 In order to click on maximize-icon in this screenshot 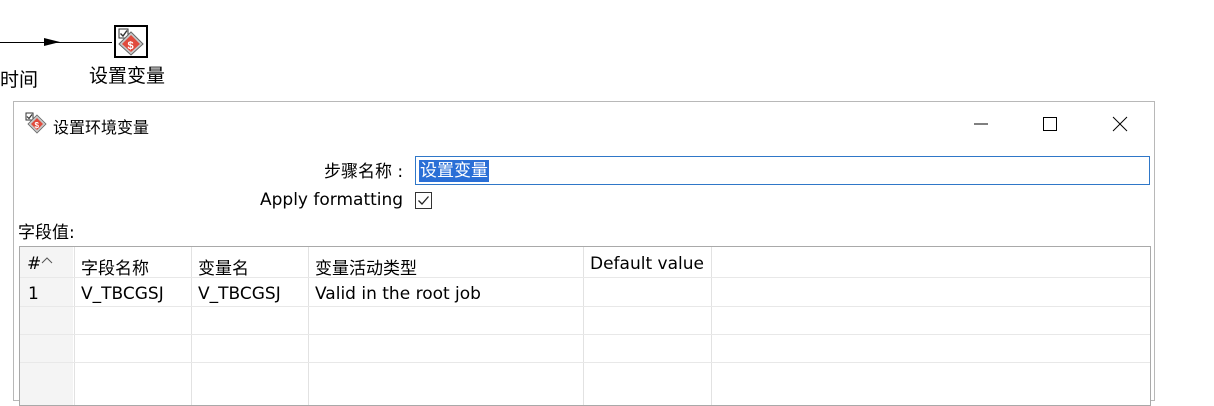, I will do `click(1050, 124)`.